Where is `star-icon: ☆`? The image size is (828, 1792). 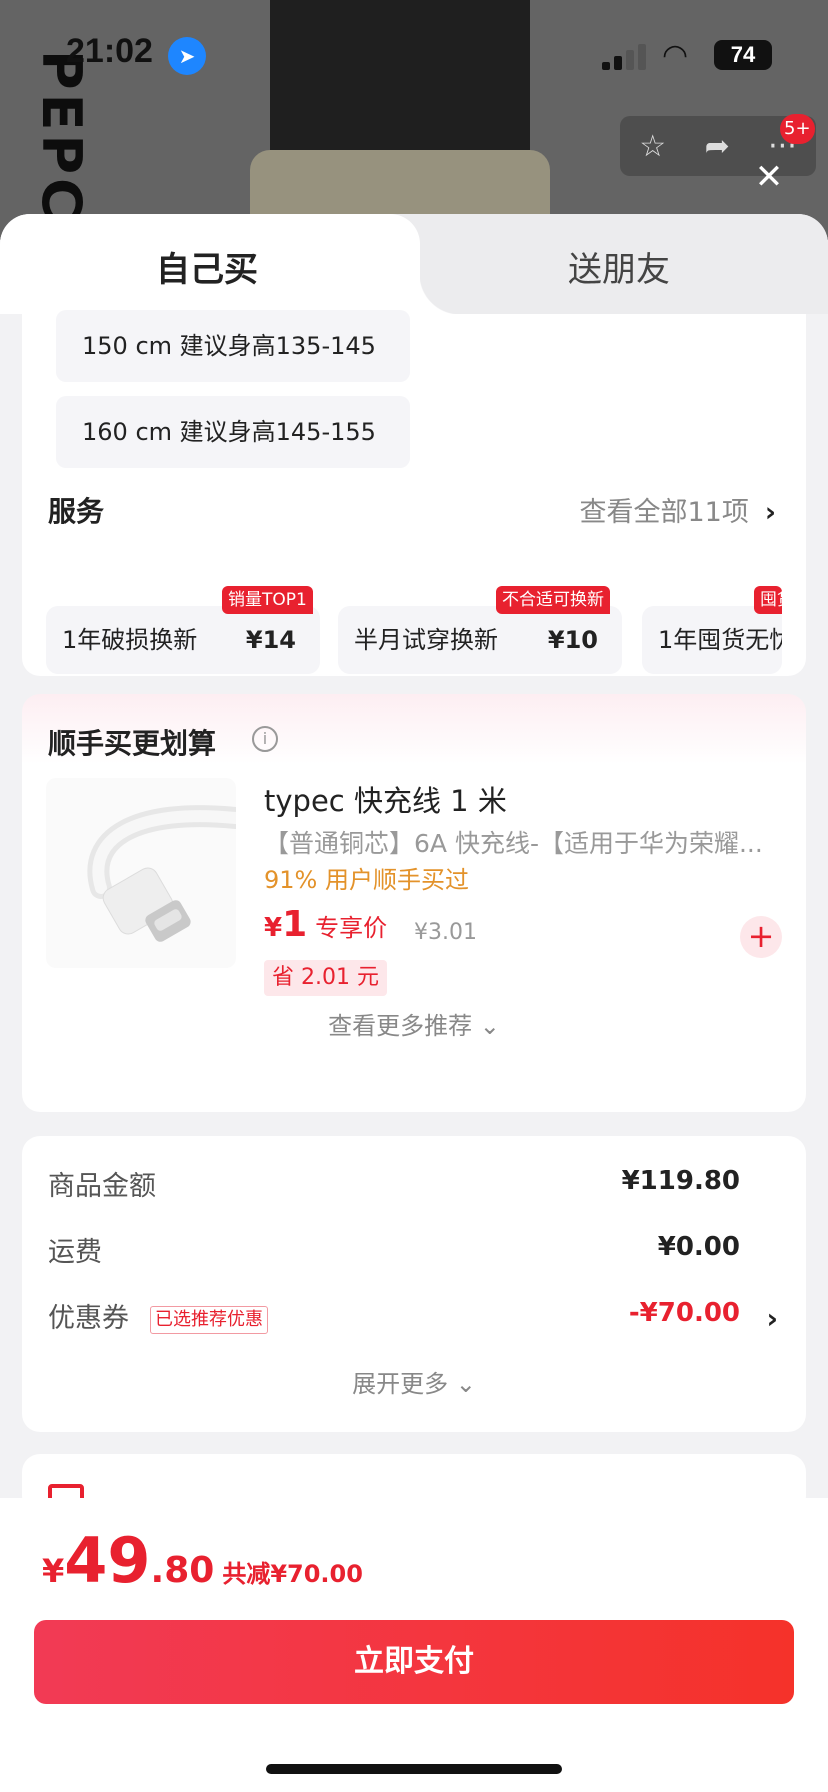 star-icon: ☆ is located at coordinates (652, 146).